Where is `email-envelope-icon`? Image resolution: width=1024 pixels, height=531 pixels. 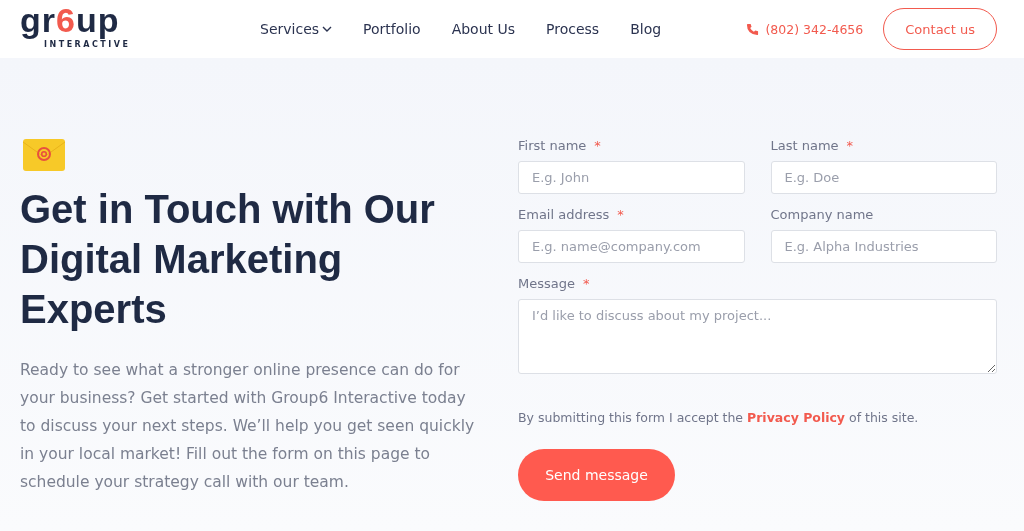 email-envelope-icon is located at coordinates (44, 155).